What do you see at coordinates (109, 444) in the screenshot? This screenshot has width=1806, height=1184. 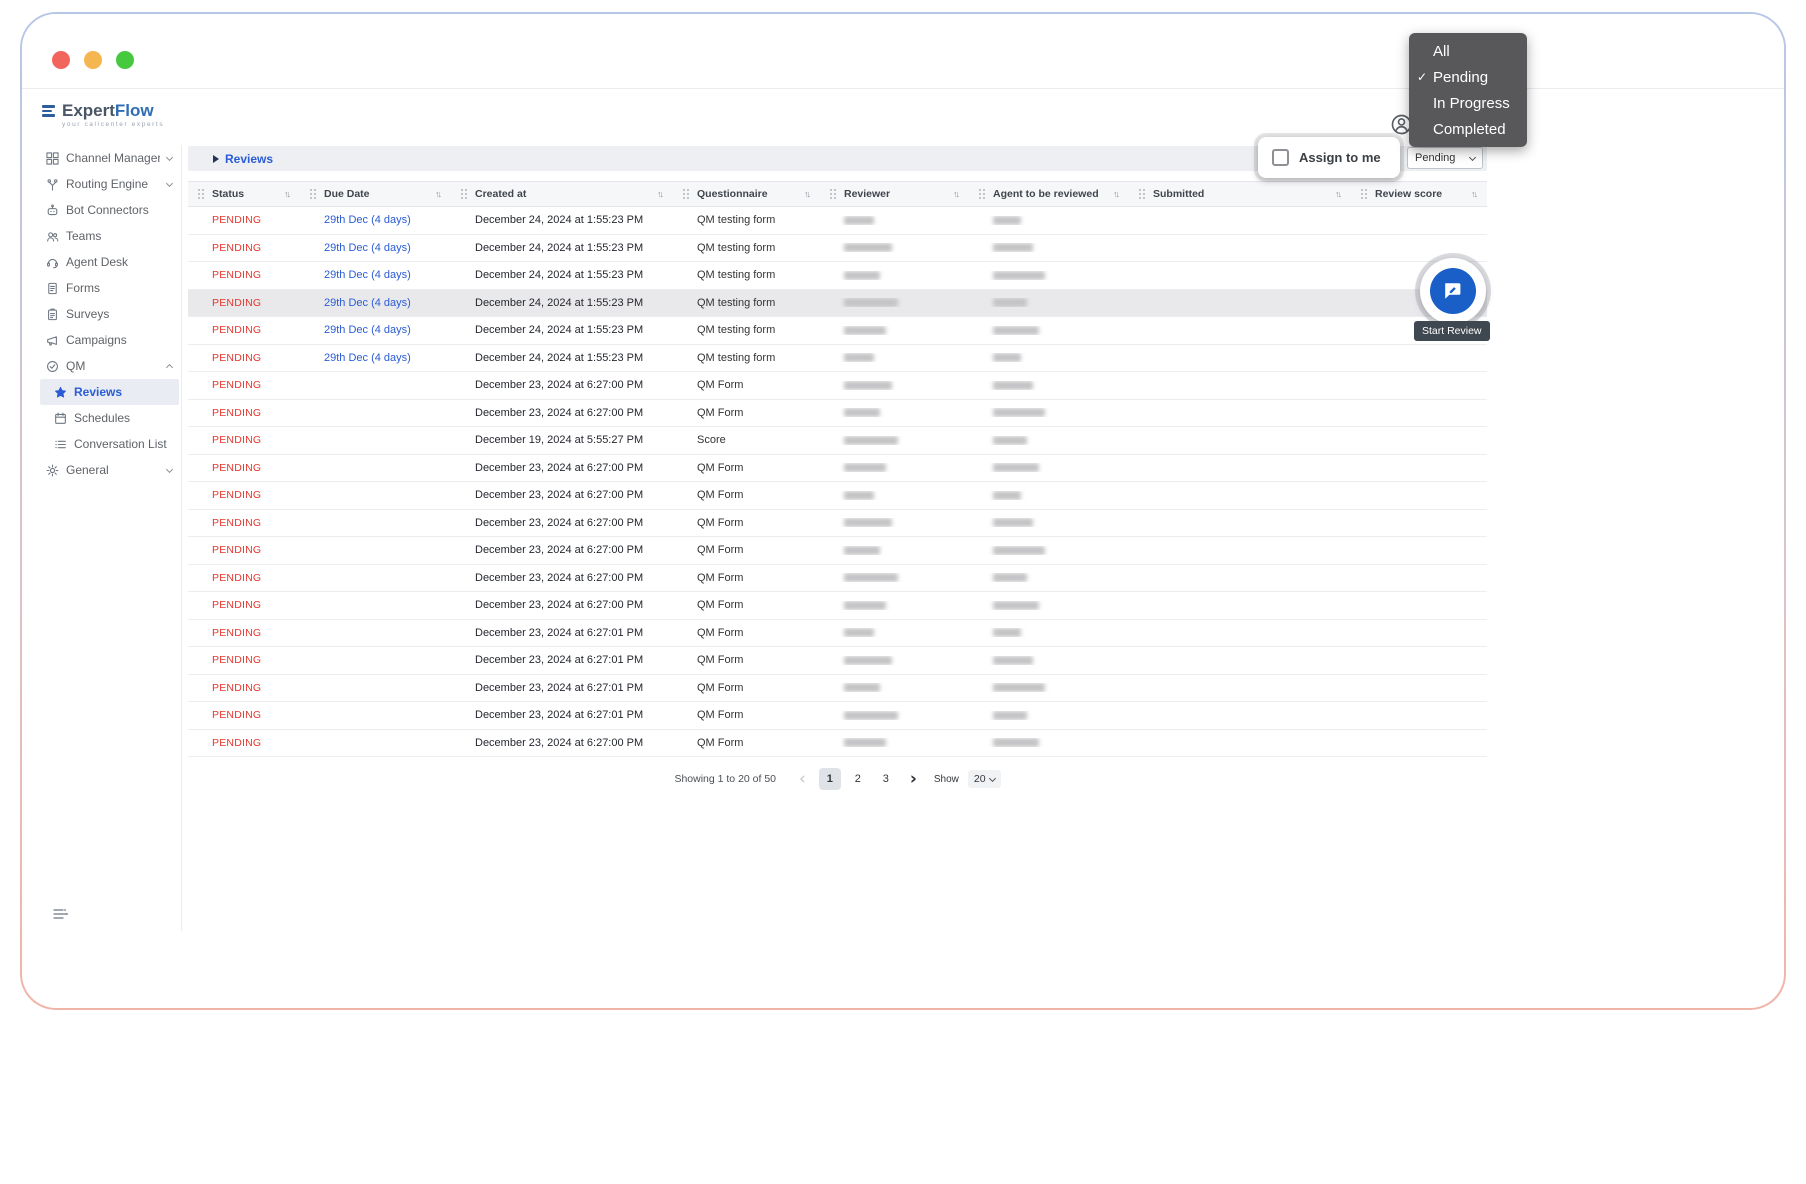 I see `sidebar-item-conversation-list: Conversation List` at bounding box center [109, 444].